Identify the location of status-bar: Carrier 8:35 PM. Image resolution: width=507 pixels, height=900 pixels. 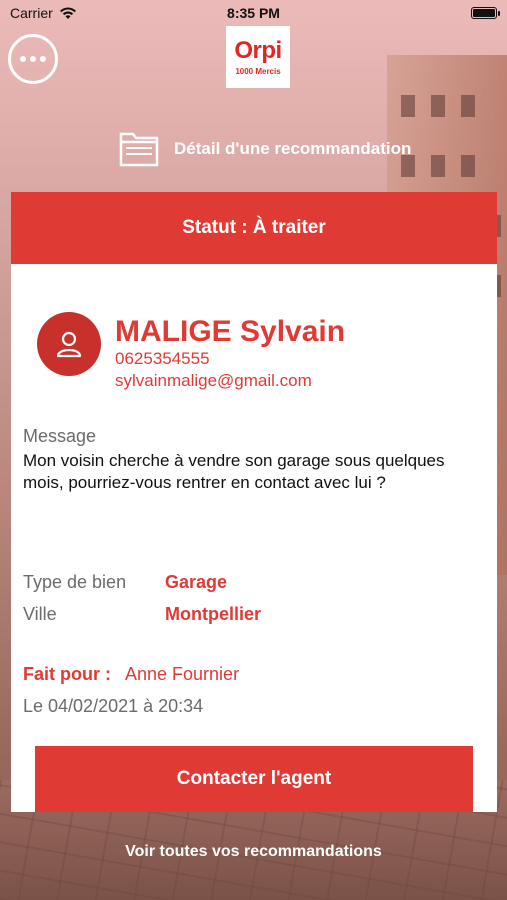
(253, 13).